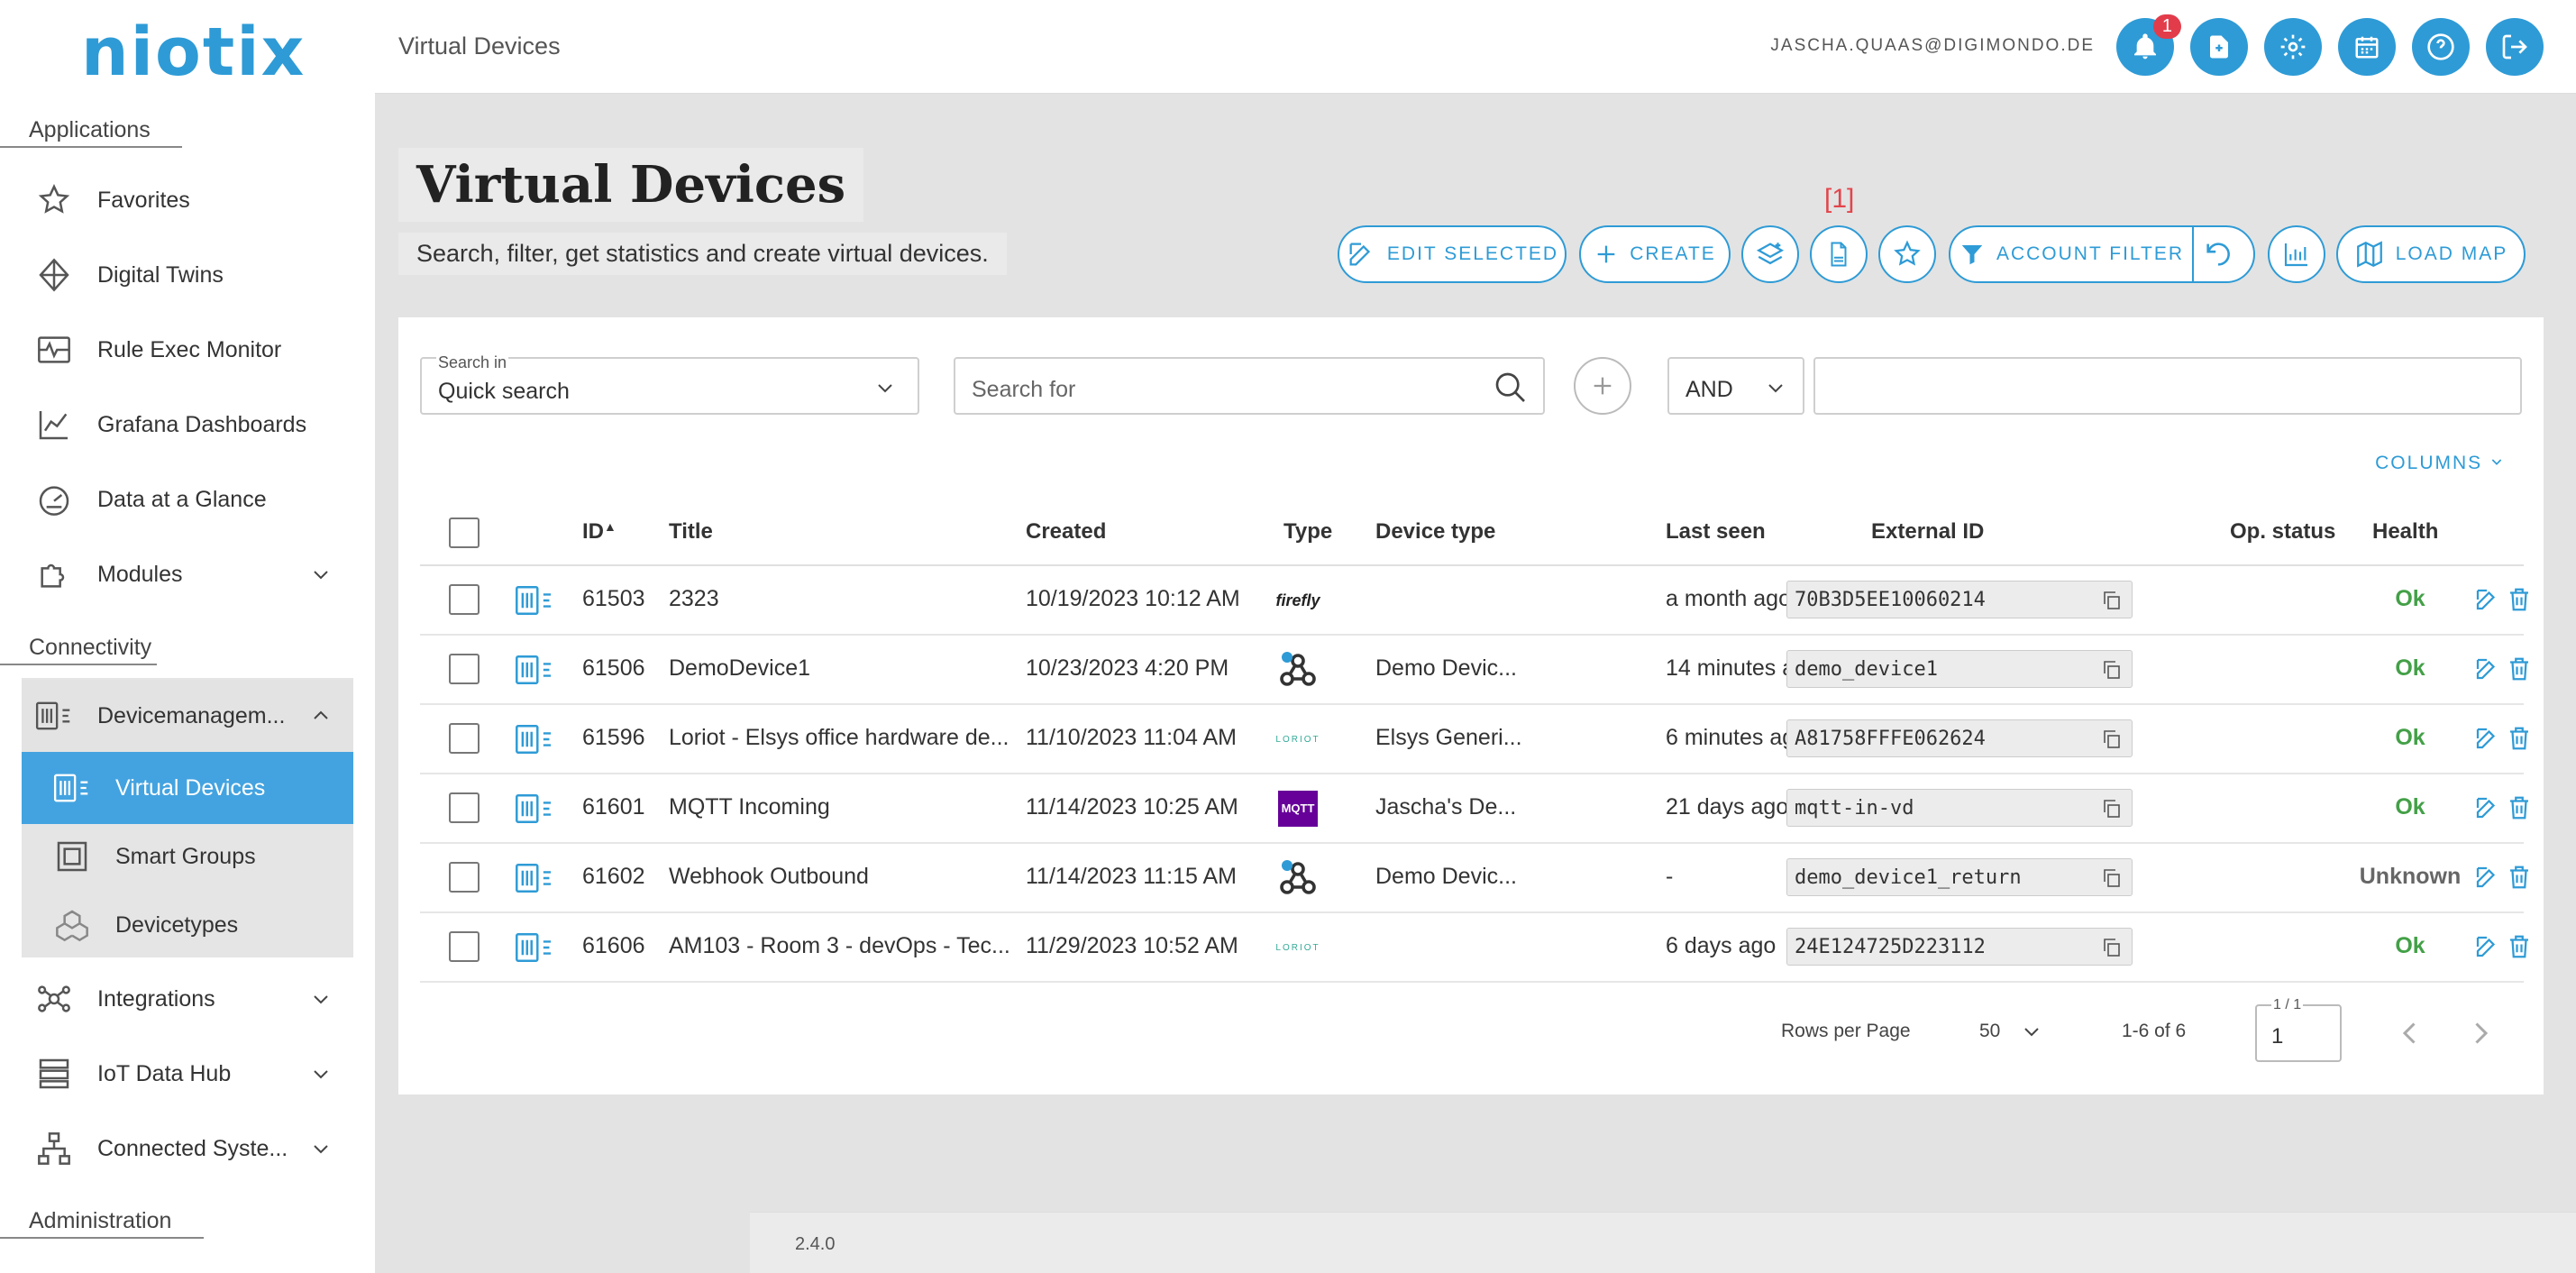 Image resolution: width=2576 pixels, height=1273 pixels. Describe the element at coordinates (176, 1074) in the screenshot. I see `sidebar-item-iot-data-hub: IoT Data Hub` at that location.